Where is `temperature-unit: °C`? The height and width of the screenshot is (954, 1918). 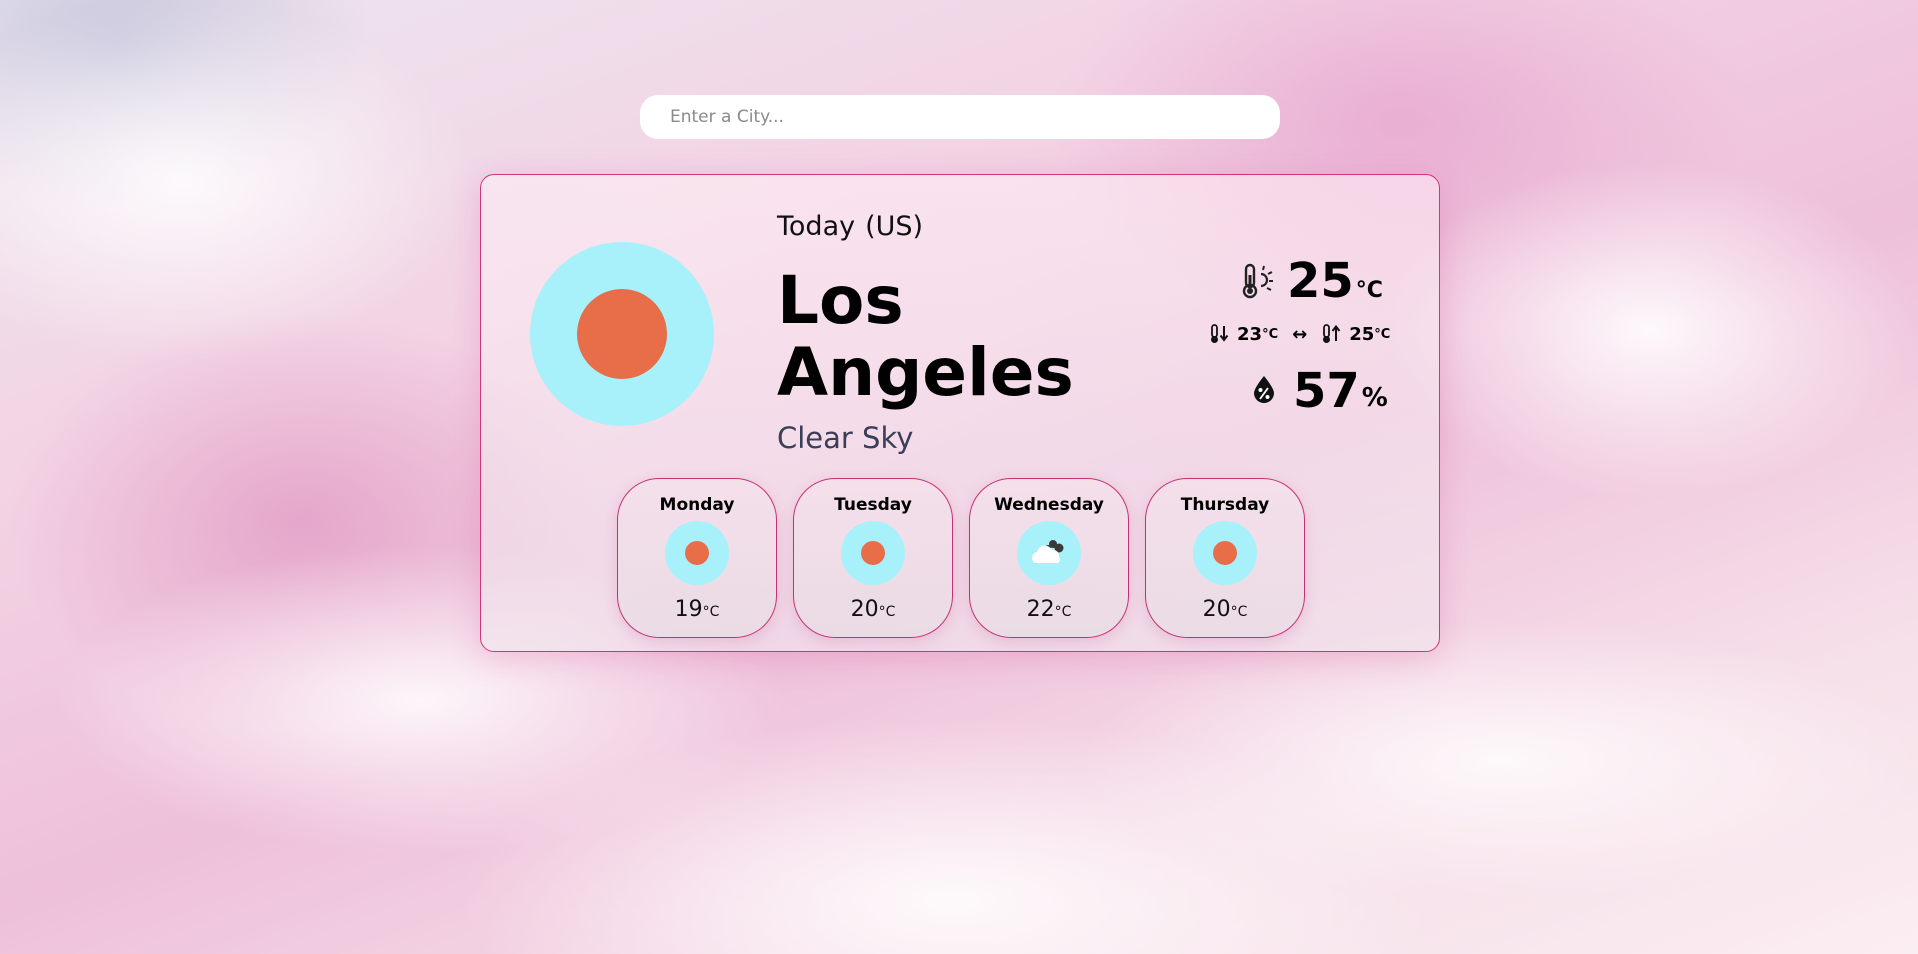
temperature-unit: °C is located at coordinates (1369, 290).